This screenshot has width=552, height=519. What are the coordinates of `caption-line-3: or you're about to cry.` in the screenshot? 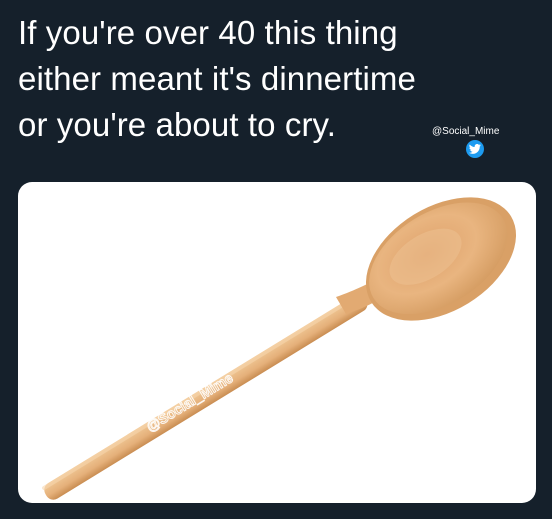 It's located at (177, 124).